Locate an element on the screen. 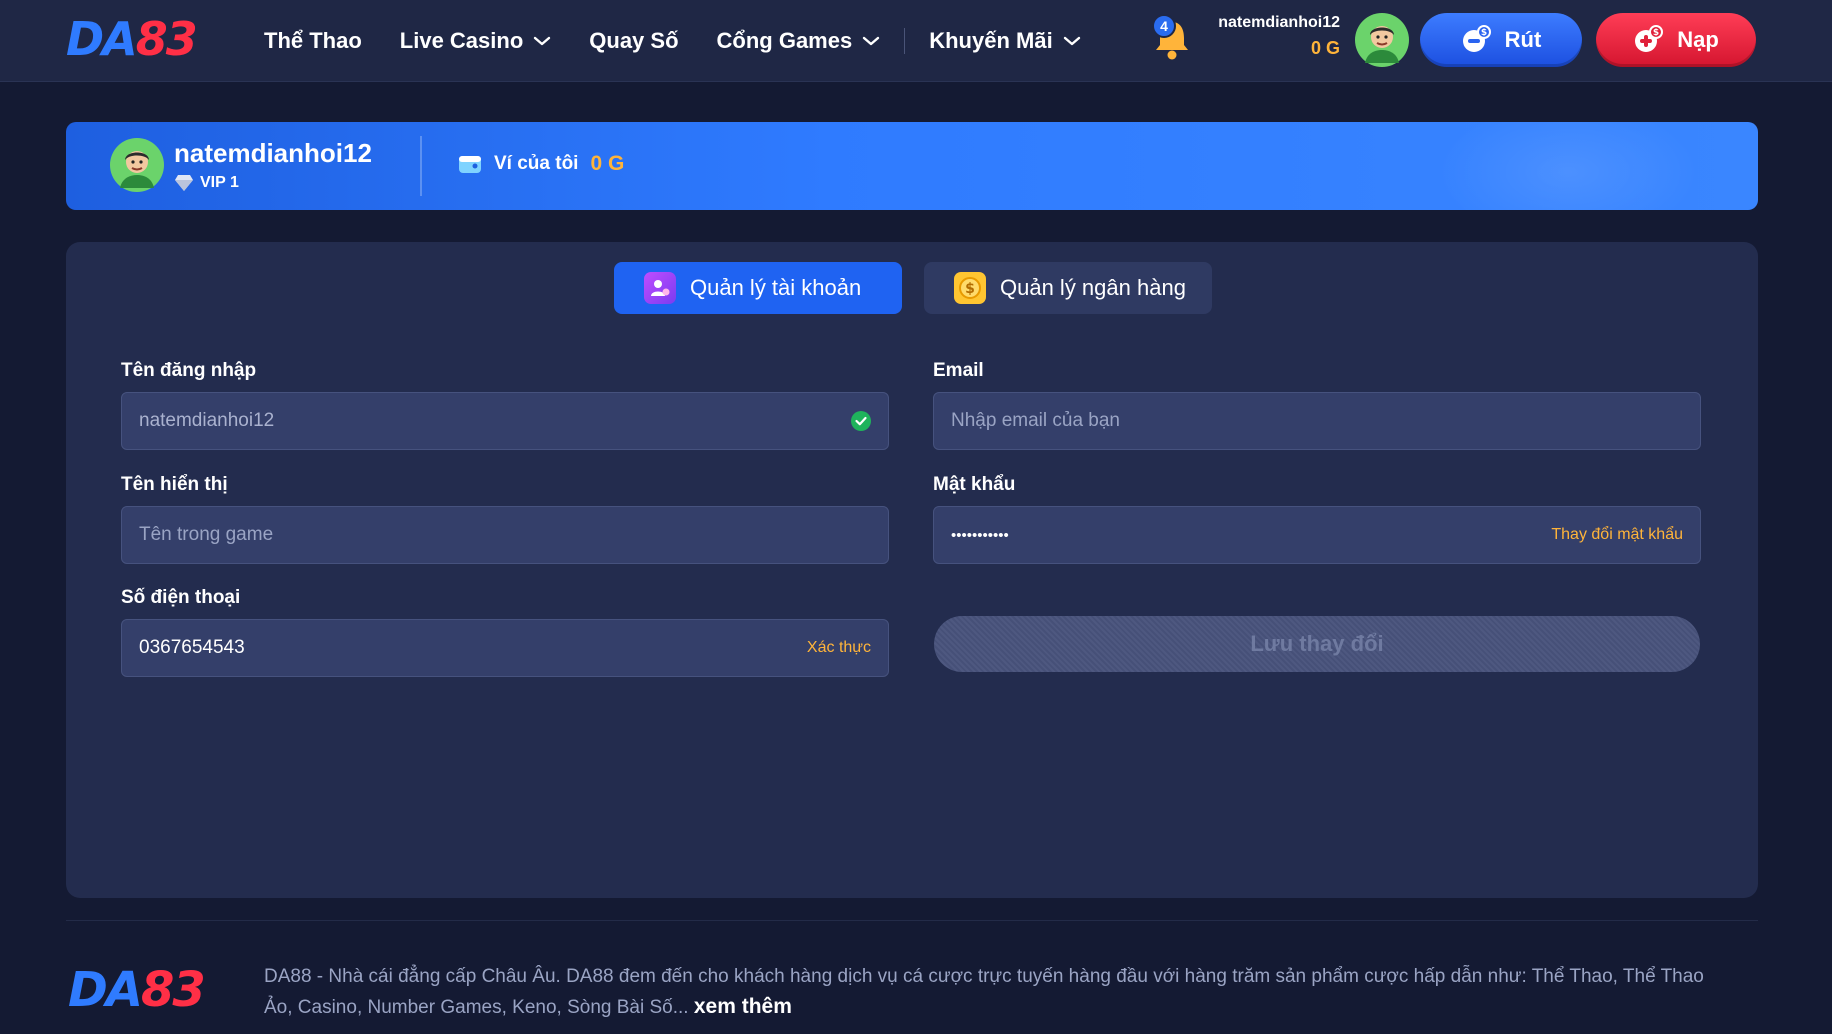 Image resolution: width=1832 pixels, height=1034 pixels. change-password-link: Thay đổi mật khẩu is located at coordinates (1617, 535).